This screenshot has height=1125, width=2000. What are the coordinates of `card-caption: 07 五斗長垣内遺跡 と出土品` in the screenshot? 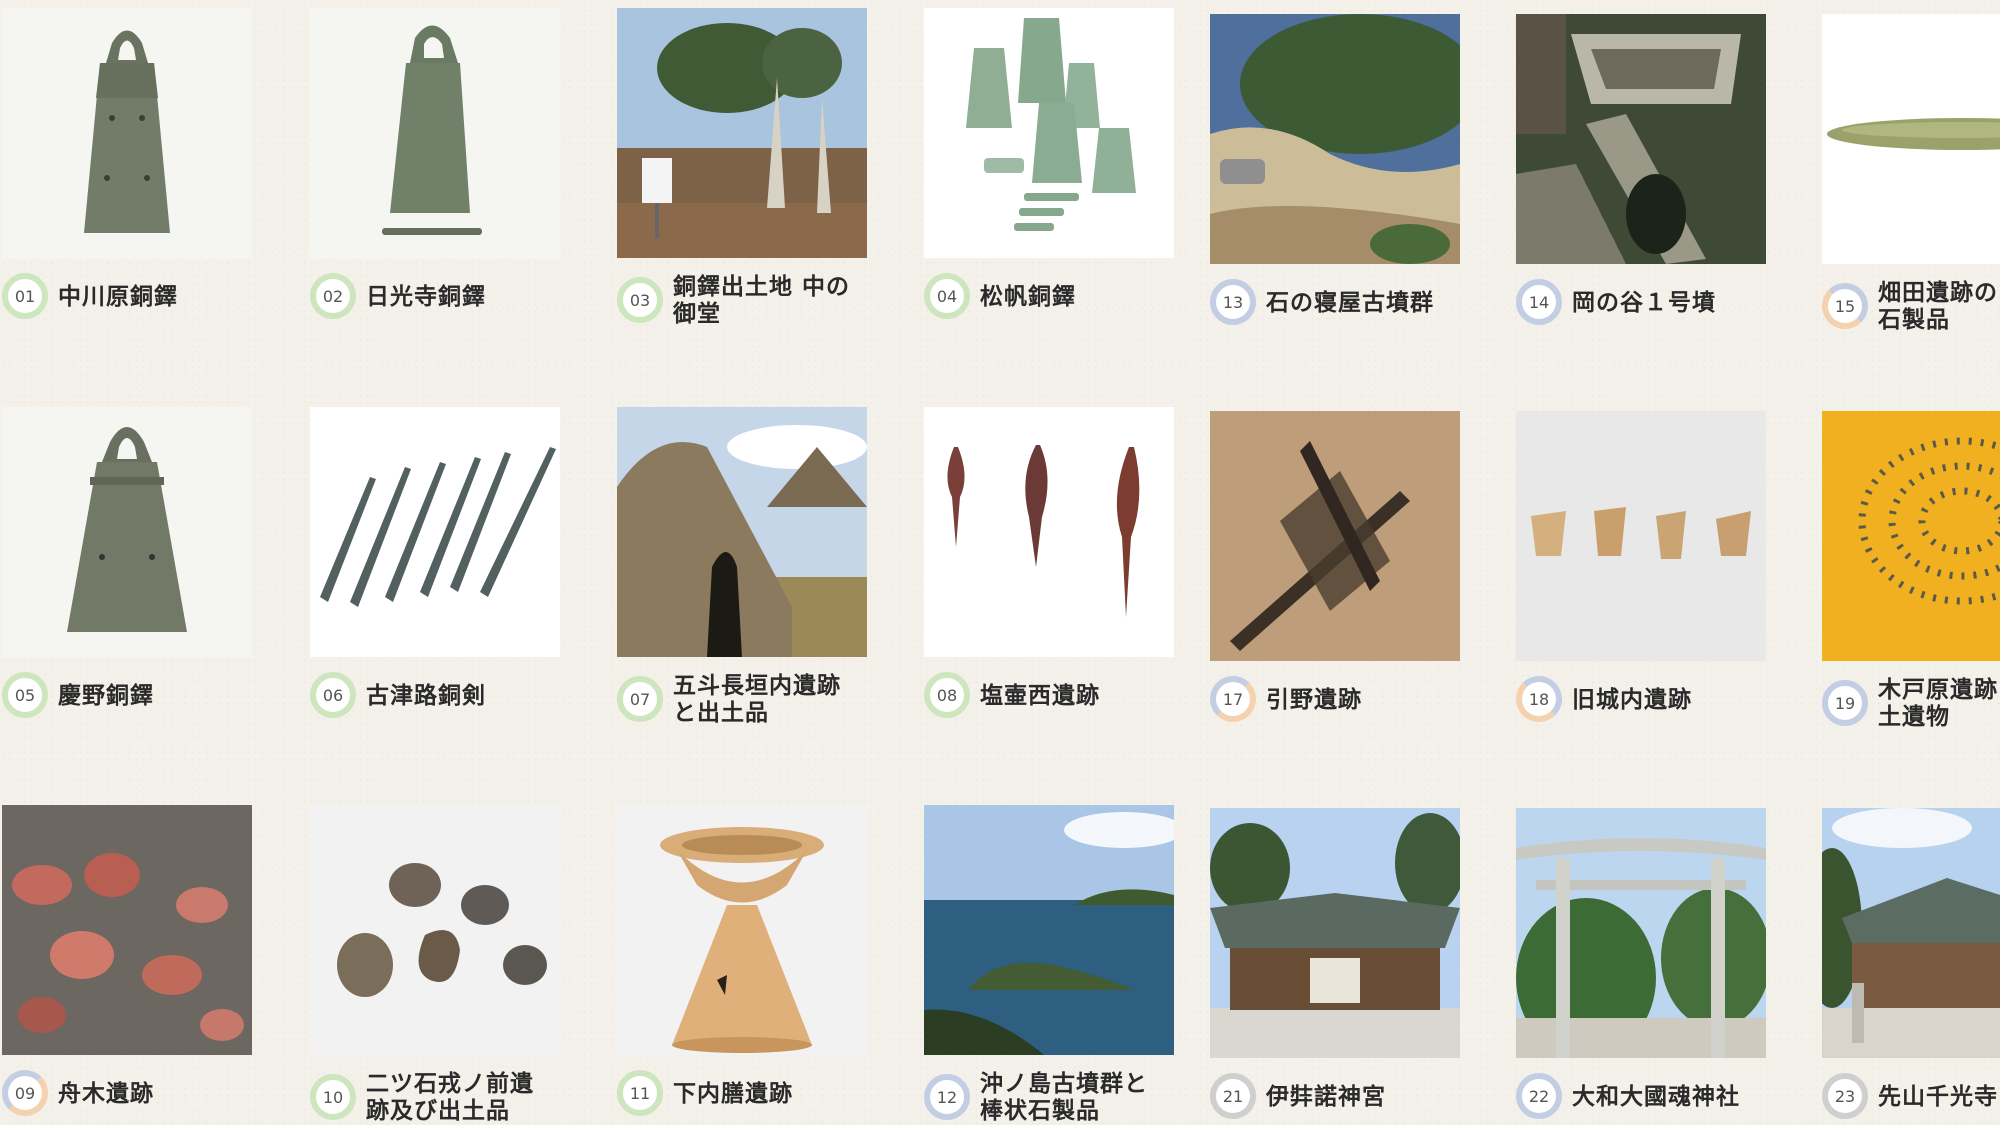 It's located at (747, 699).